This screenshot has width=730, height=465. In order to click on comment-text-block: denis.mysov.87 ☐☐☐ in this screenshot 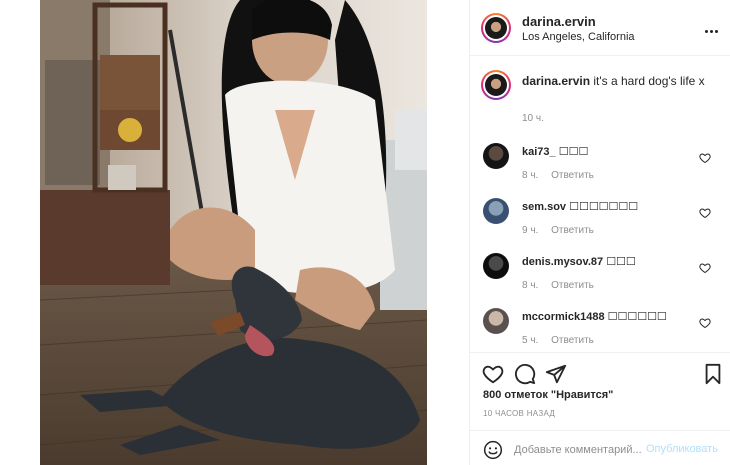, I will do `click(579, 261)`.